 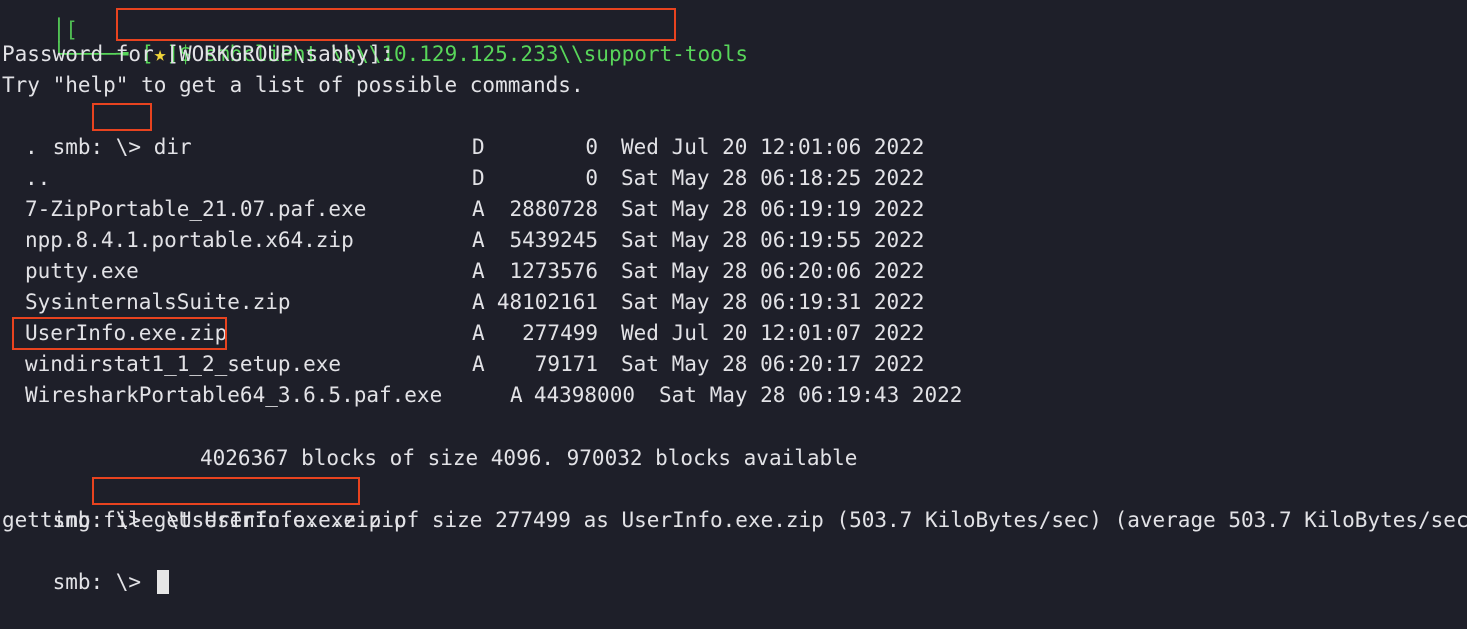 What do you see at coordinates (811, 395) in the screenshot?
I see `file-date: Sat May 28 06:19:43 2022` at bounding box center [811, 395].